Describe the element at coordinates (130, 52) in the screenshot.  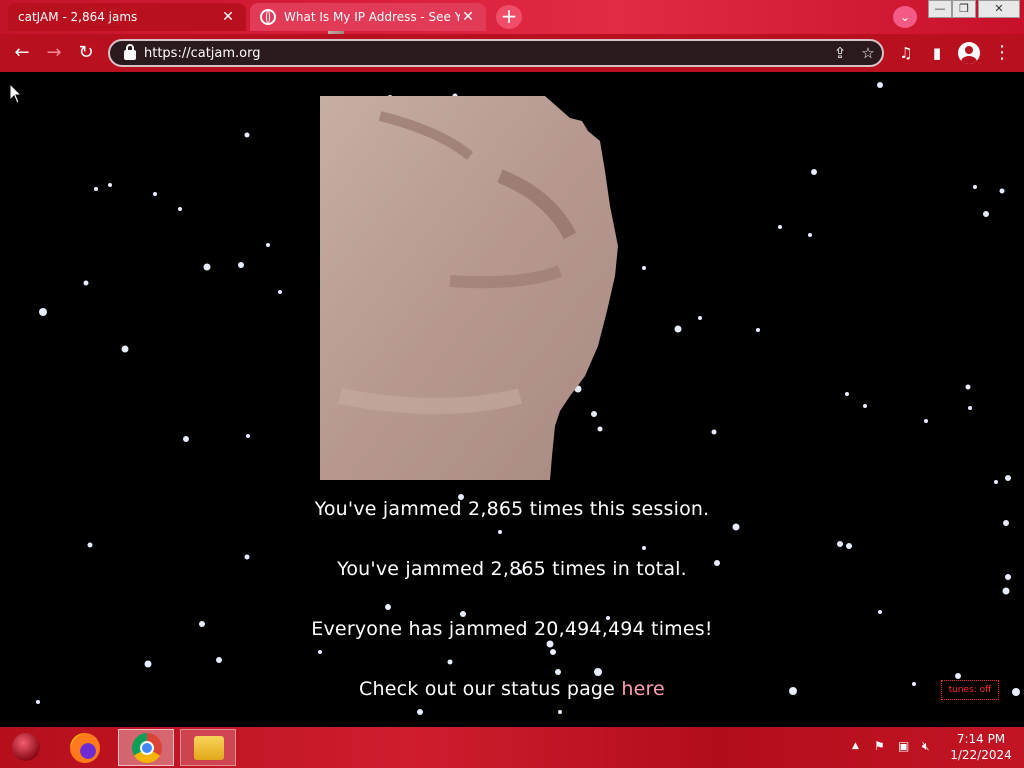
I see `lock-icon` at that location.